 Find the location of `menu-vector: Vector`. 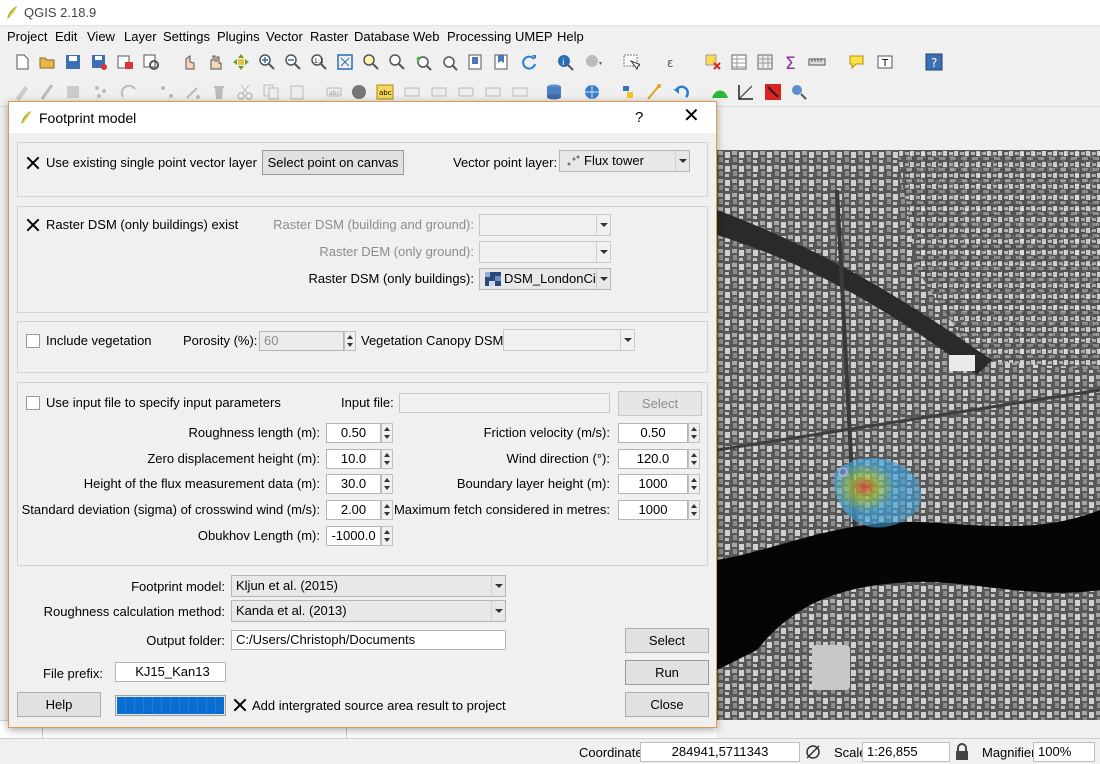

menu-vector: Vector is located at coordinates (284, 36).